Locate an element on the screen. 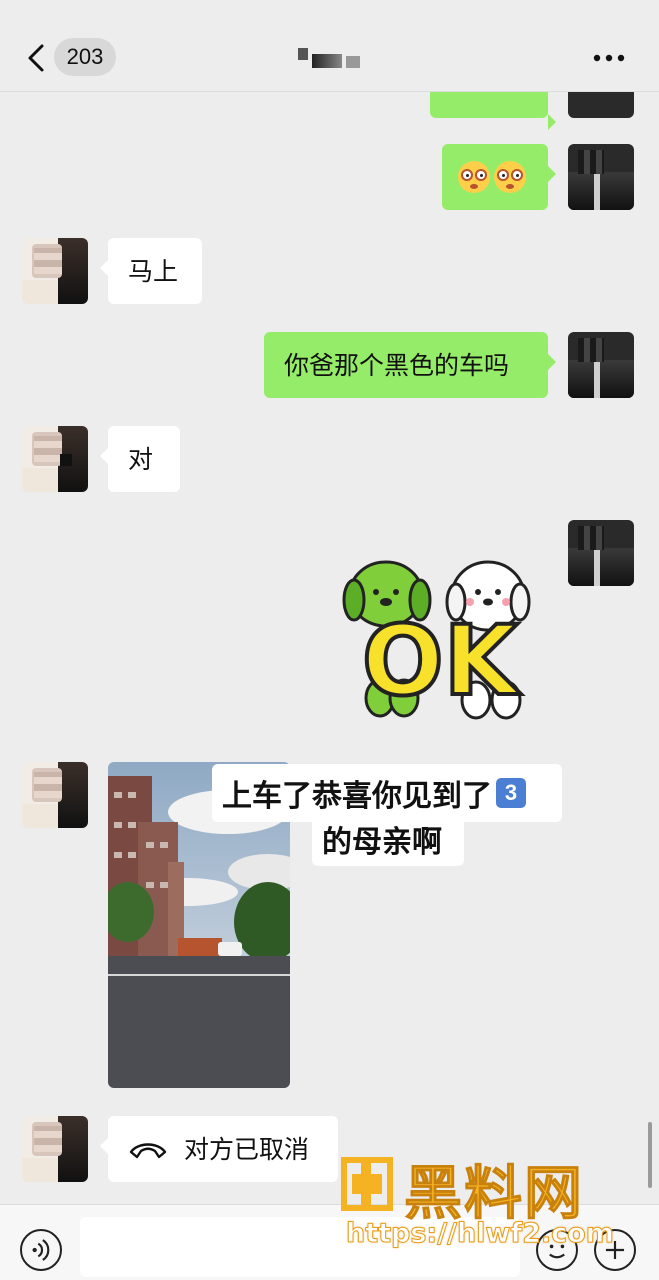 This screenshot has height=1280, width=659. chat-title-redacted is located at coordinates (333, 58).